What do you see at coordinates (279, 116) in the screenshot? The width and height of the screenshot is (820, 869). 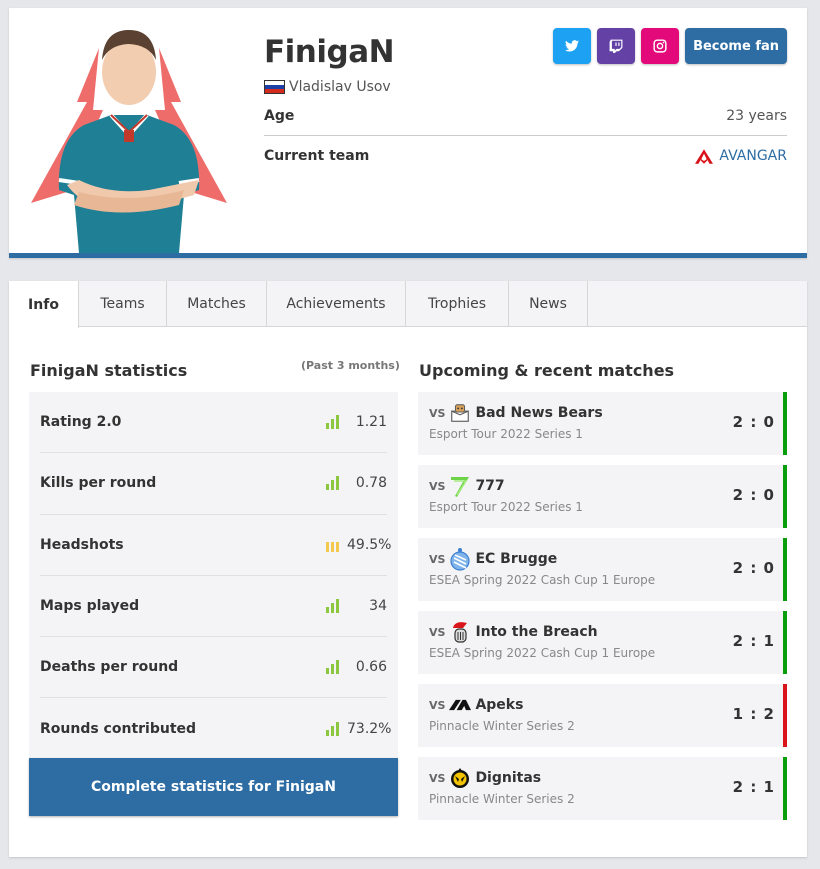 I see `age-label: Age` at bounding box center [279, 116].